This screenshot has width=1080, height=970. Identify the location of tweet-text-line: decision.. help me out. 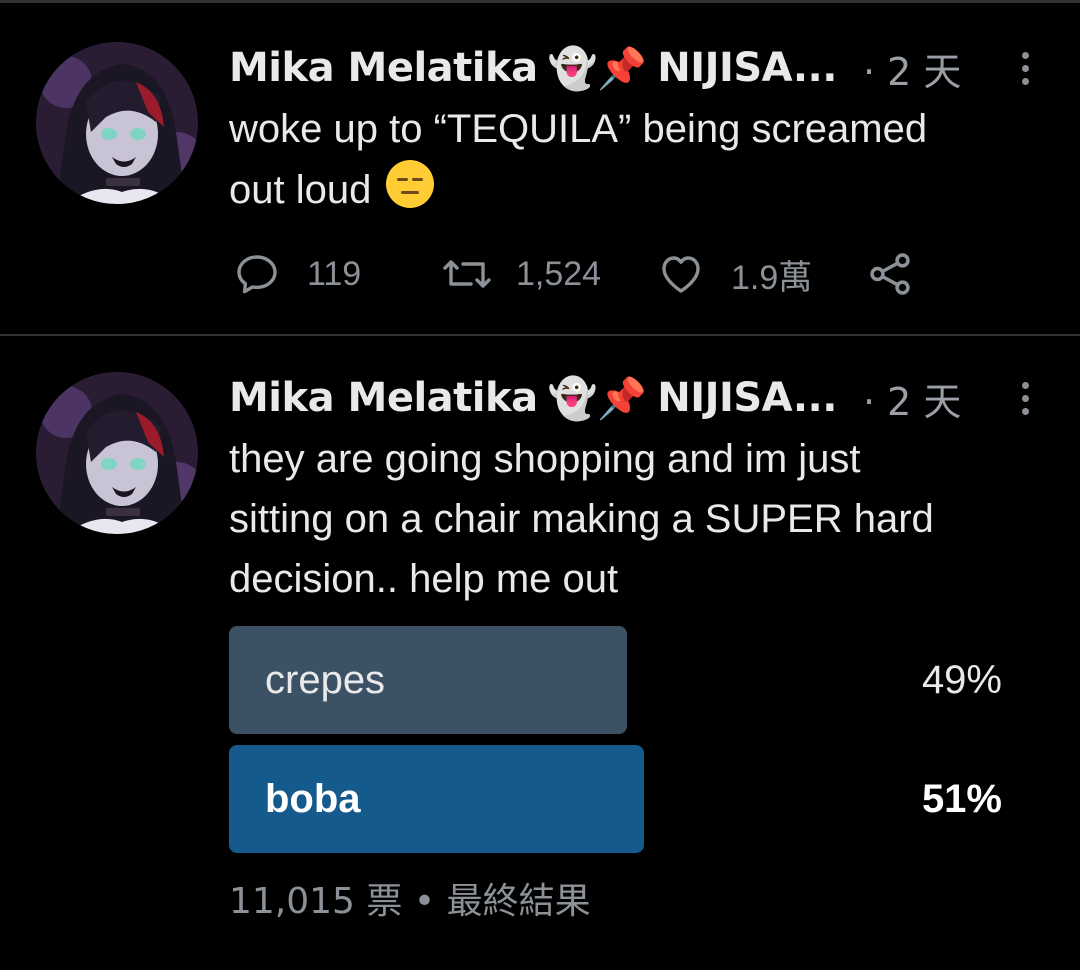
(424, 579).